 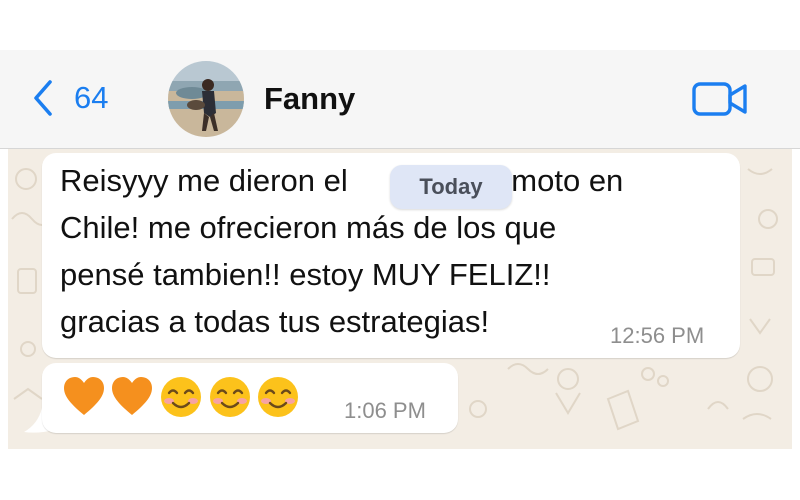 What do you see at coordinates (385, 410) in the screenshot?
I see `message-timestamp: 1:06 PM` at bounding box center [385, 410].